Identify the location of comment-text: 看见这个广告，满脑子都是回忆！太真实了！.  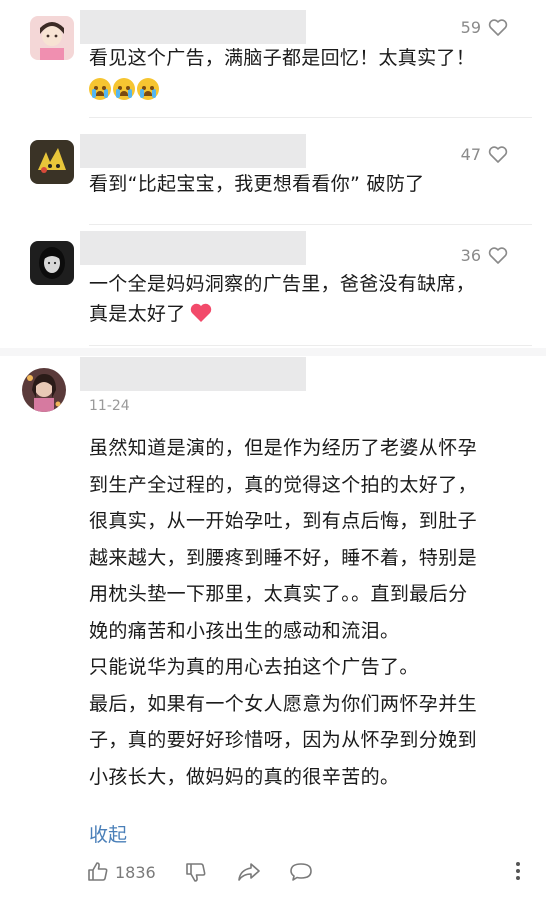
(282, 73).